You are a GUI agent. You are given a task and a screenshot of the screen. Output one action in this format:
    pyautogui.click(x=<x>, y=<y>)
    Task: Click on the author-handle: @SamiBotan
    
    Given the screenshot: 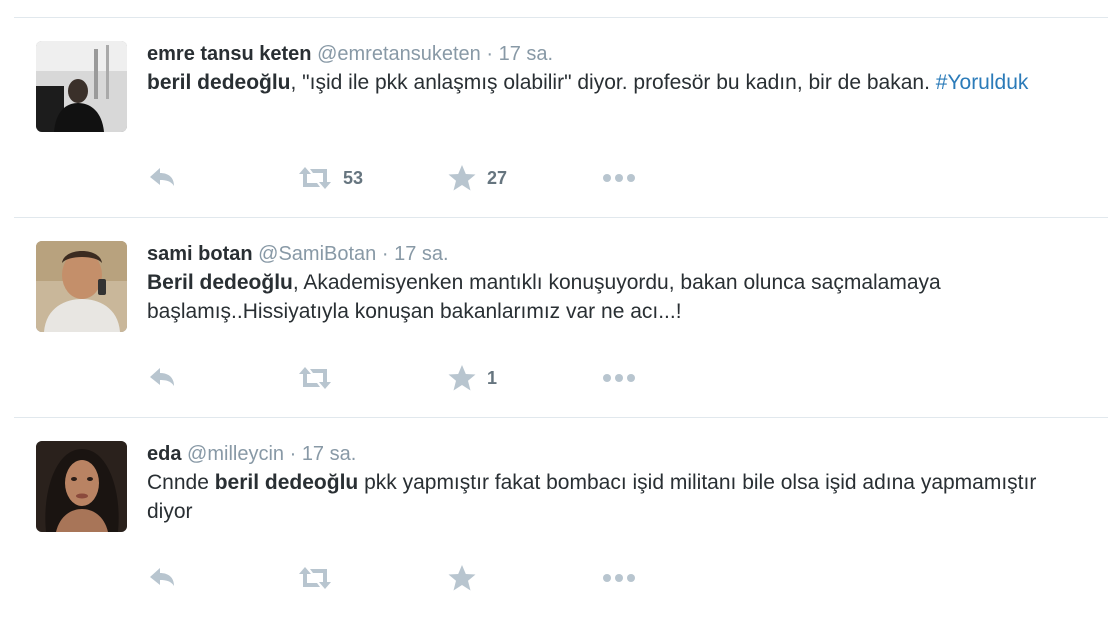 What is the action you would take?
    pyautogui.click(x=317, y=254)
    